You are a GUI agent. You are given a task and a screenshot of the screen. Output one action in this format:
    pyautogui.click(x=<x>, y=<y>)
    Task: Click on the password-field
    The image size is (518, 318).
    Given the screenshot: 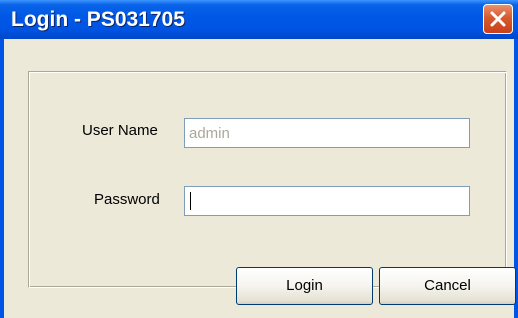 What is the action you would take?
    pyautogui.click(x=327, y=201)
    